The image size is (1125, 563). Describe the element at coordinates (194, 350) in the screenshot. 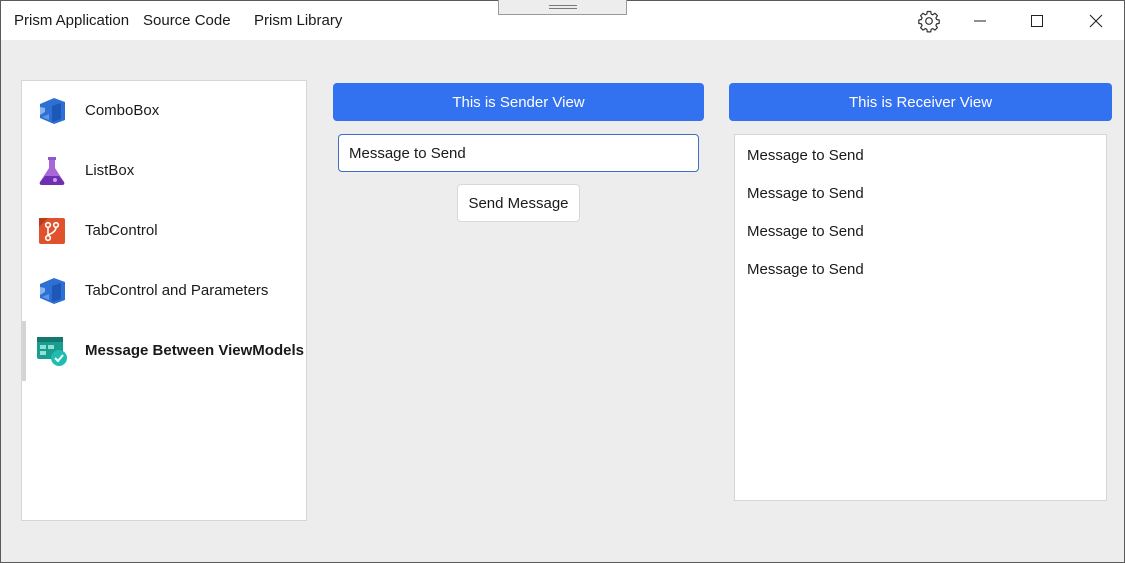

I see `nav-item-label: Message Between ViewModels` at that location.